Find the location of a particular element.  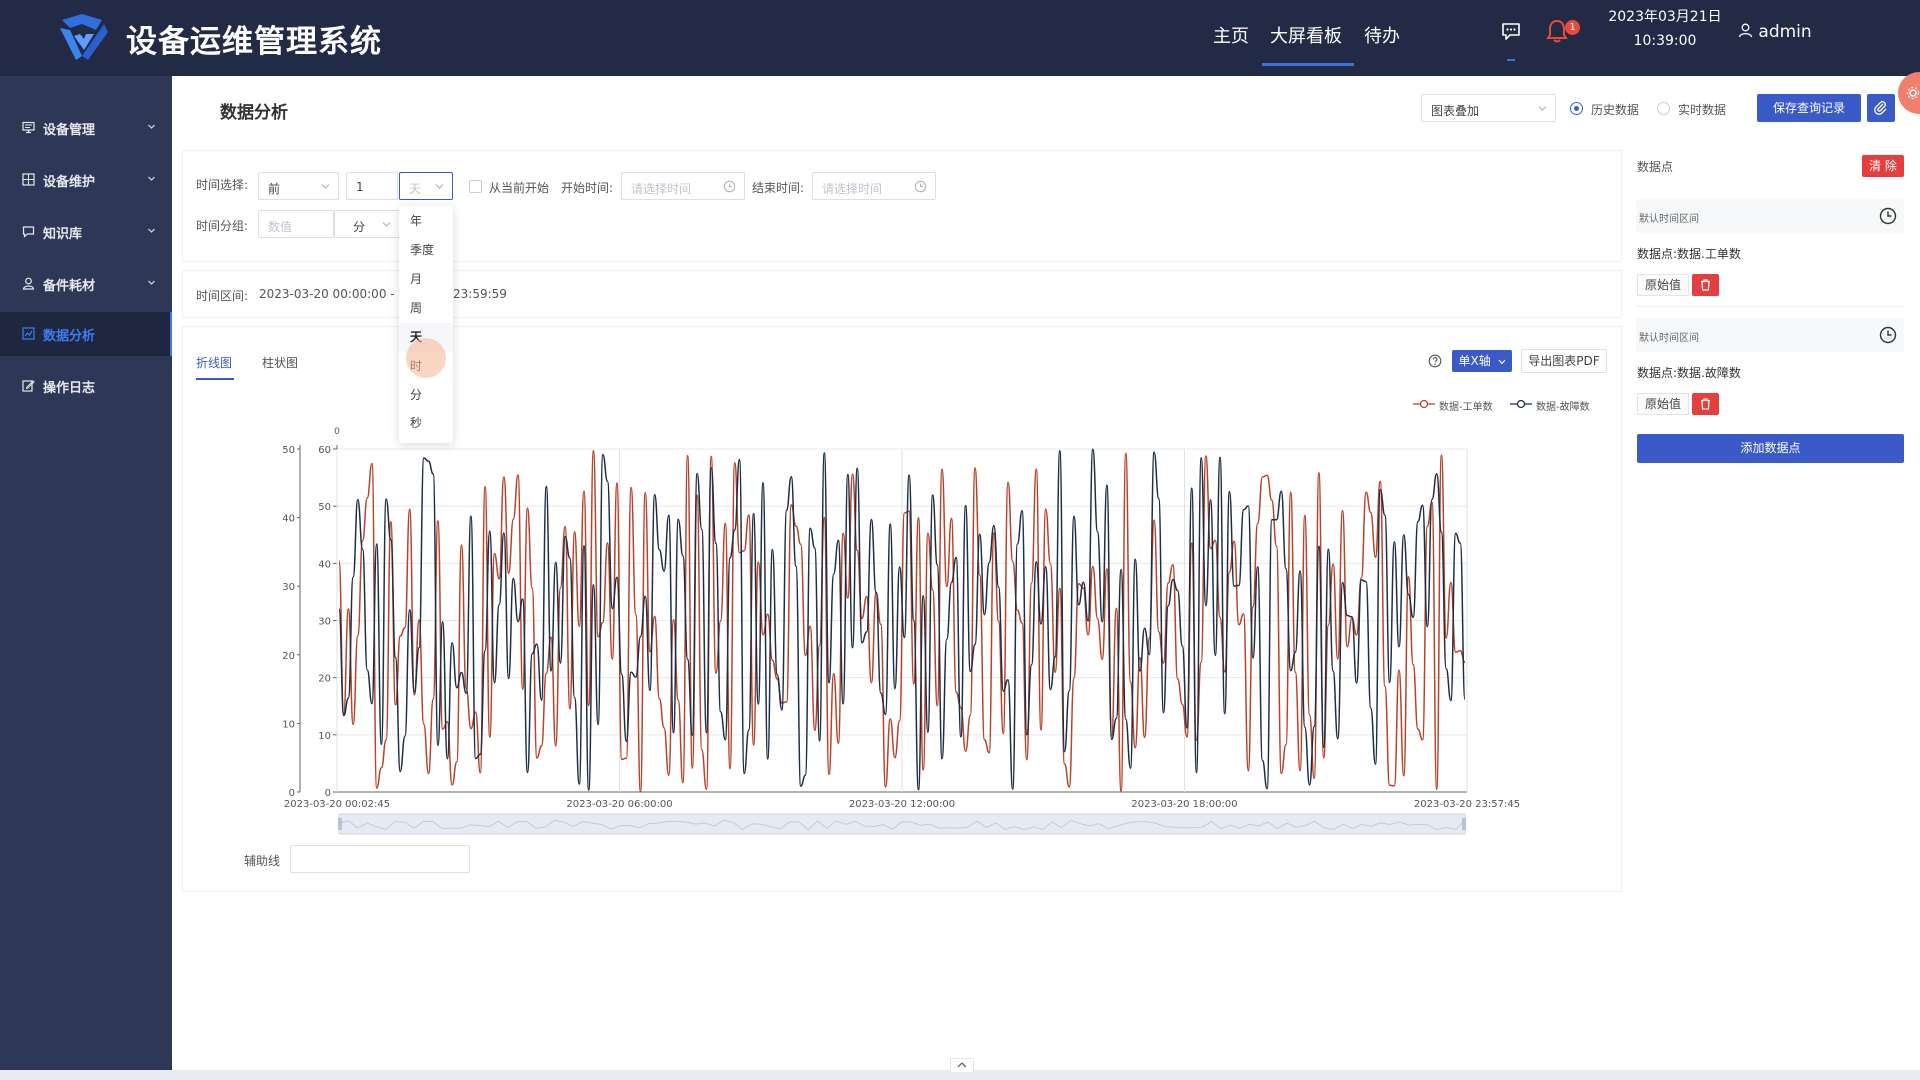

attach-button is located at coordinates (1881, 108).